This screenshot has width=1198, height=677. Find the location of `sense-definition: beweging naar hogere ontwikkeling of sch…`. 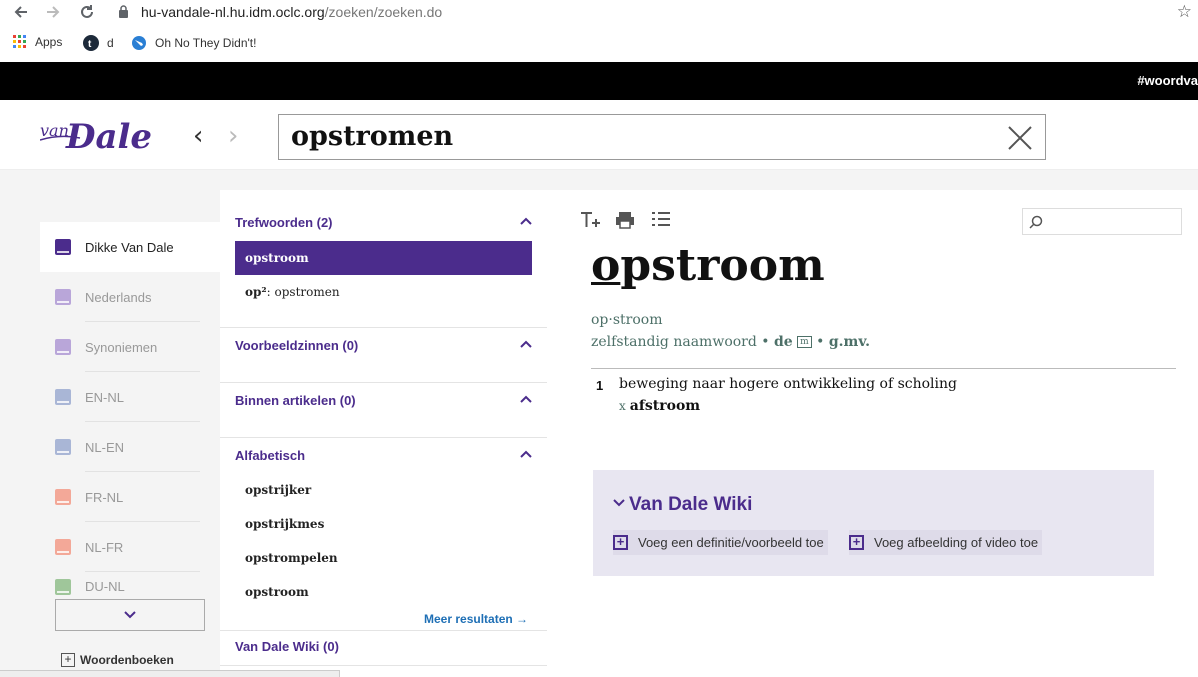

sense-definition: beweging naar hogere ontwikkeling of sch… is located at coordinates (788, 384).